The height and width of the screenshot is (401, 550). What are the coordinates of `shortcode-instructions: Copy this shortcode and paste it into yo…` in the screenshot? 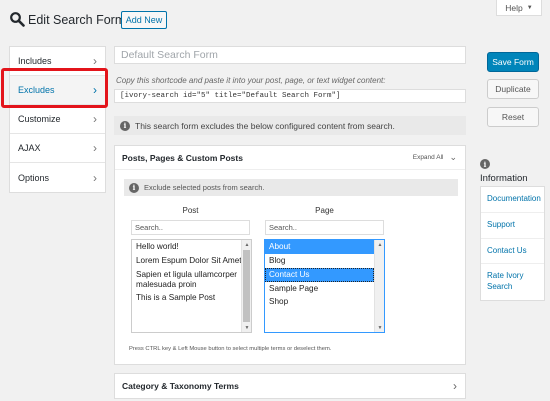 It's located at (251, 80).